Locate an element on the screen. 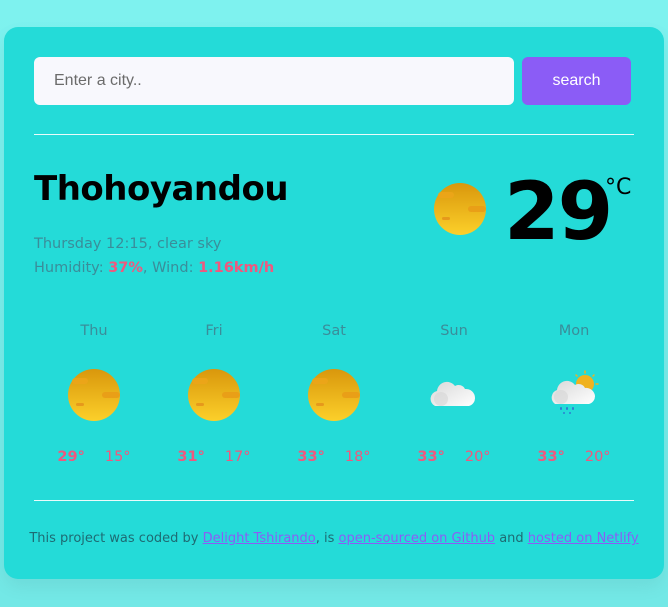 This screenshot has width=668, height=607. forecast-day-name: Sun is located at coordinates (454, 331).